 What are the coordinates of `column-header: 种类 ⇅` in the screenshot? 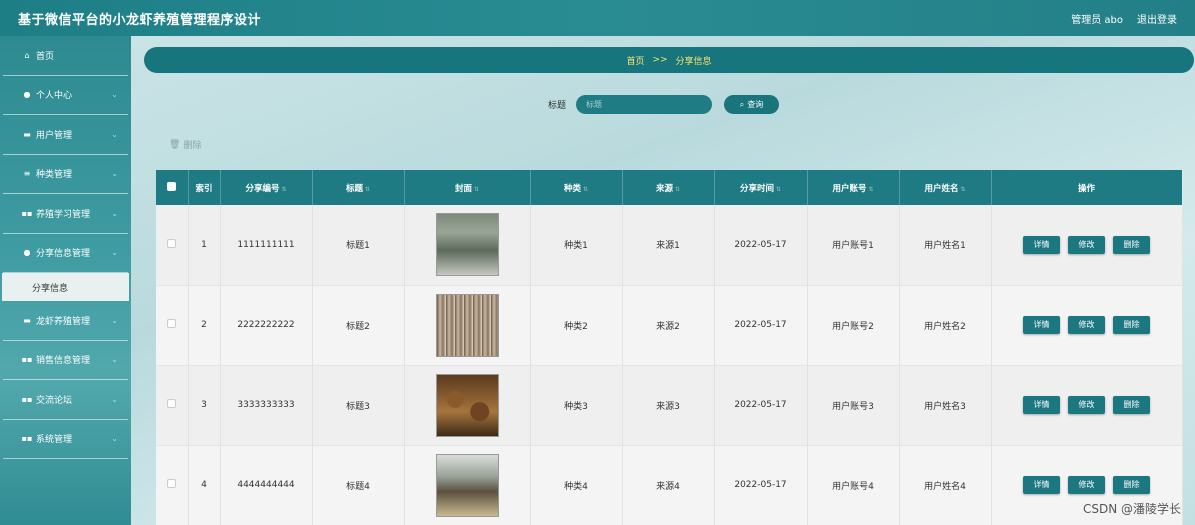 It's located at (576, 187).